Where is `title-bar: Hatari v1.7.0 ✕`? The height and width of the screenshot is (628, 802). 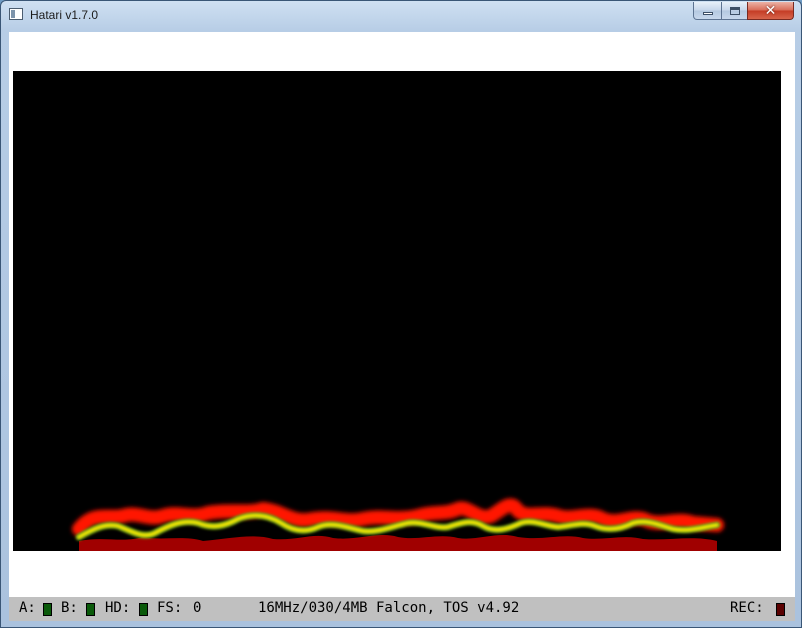 title-bar: Hatari v1.7.0 ✕ is located at coordinates (401, 16).